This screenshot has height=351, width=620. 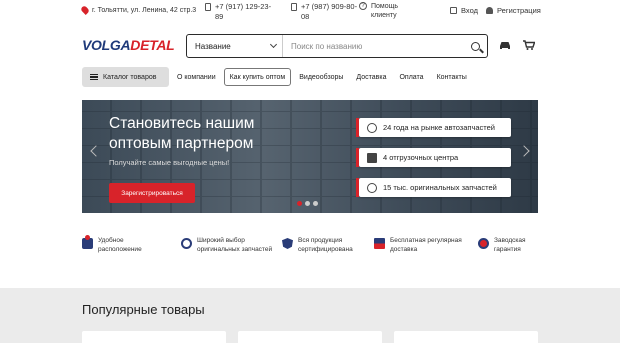 I want to click on perk-text: Бесплатная регулярная доставка, so click(x=426, y=245).